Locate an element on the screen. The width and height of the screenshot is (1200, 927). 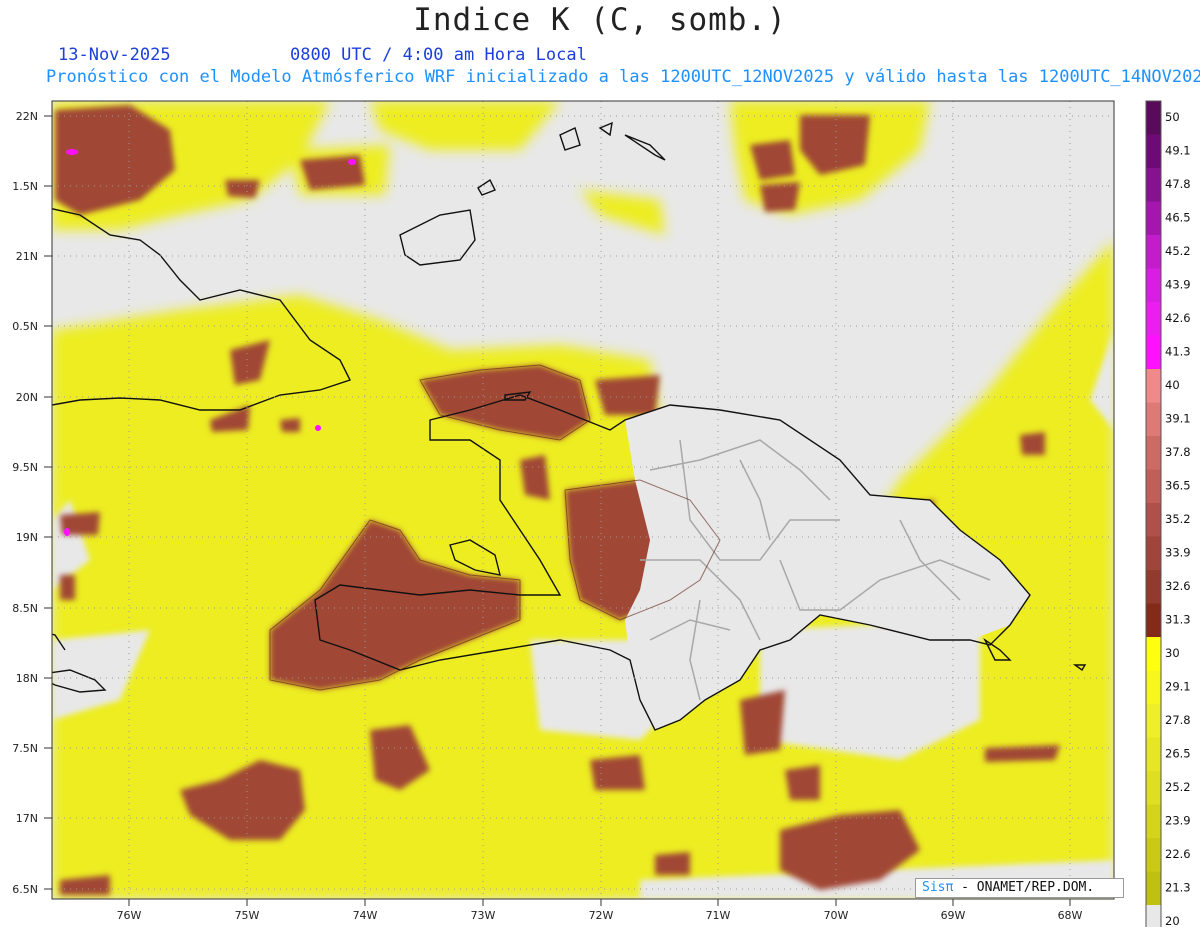
longitude-labels: 76W 75W 74W 73W 72W 71W 70W 69W 68W is located at coordinates (600, 915).